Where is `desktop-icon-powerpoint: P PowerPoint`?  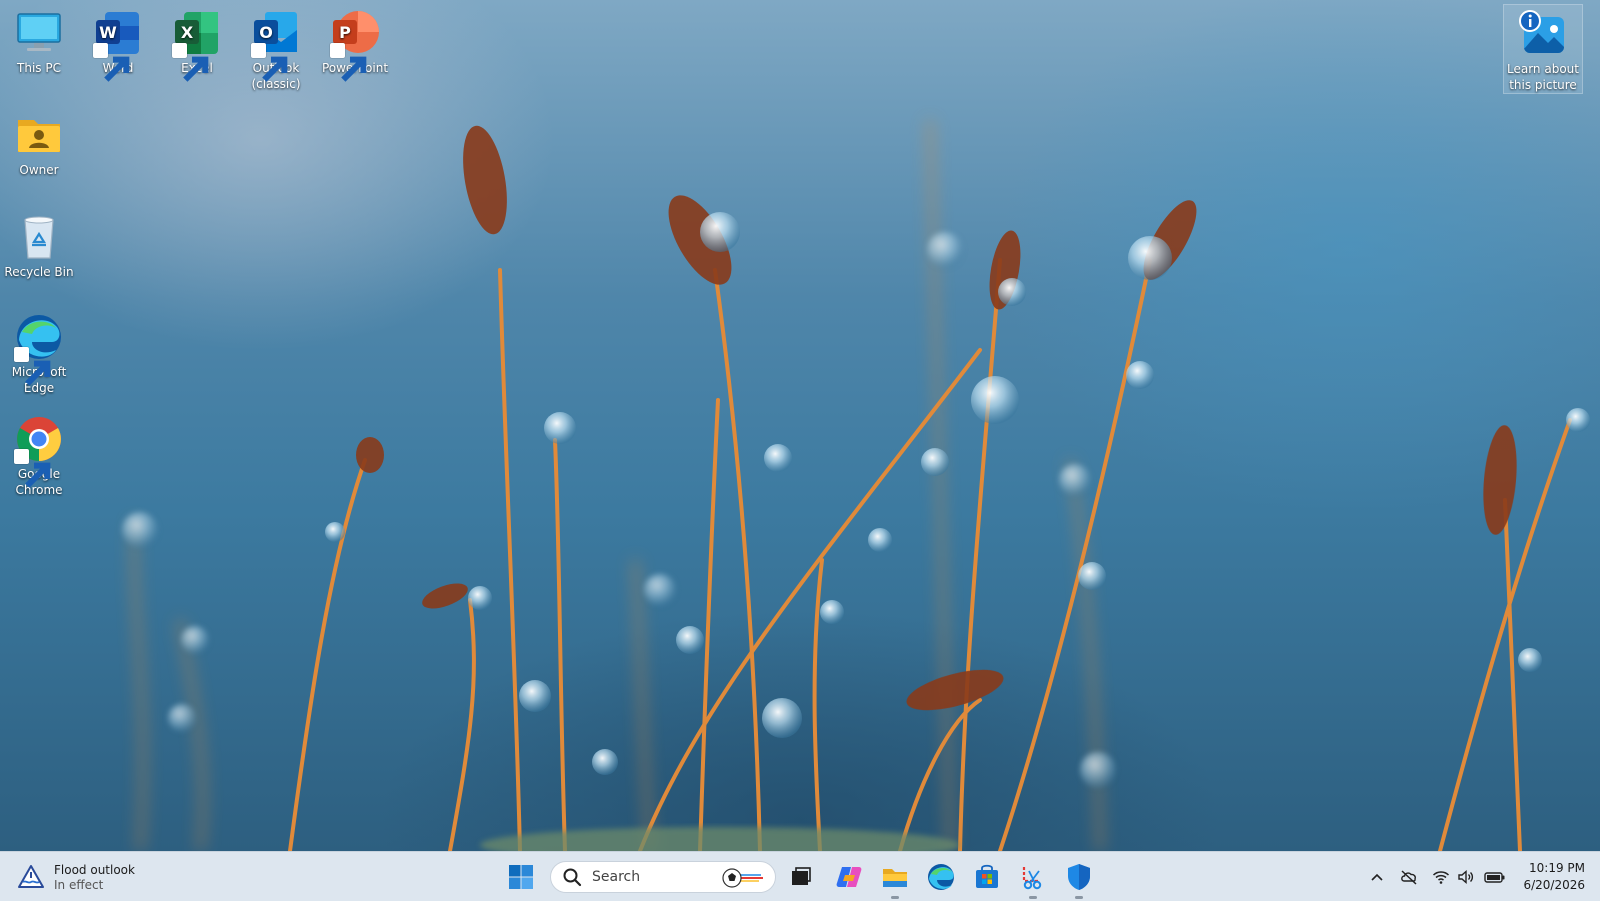 desktop-icon-powerpoint: P PowerPoint is located at coordinates (355, 45).